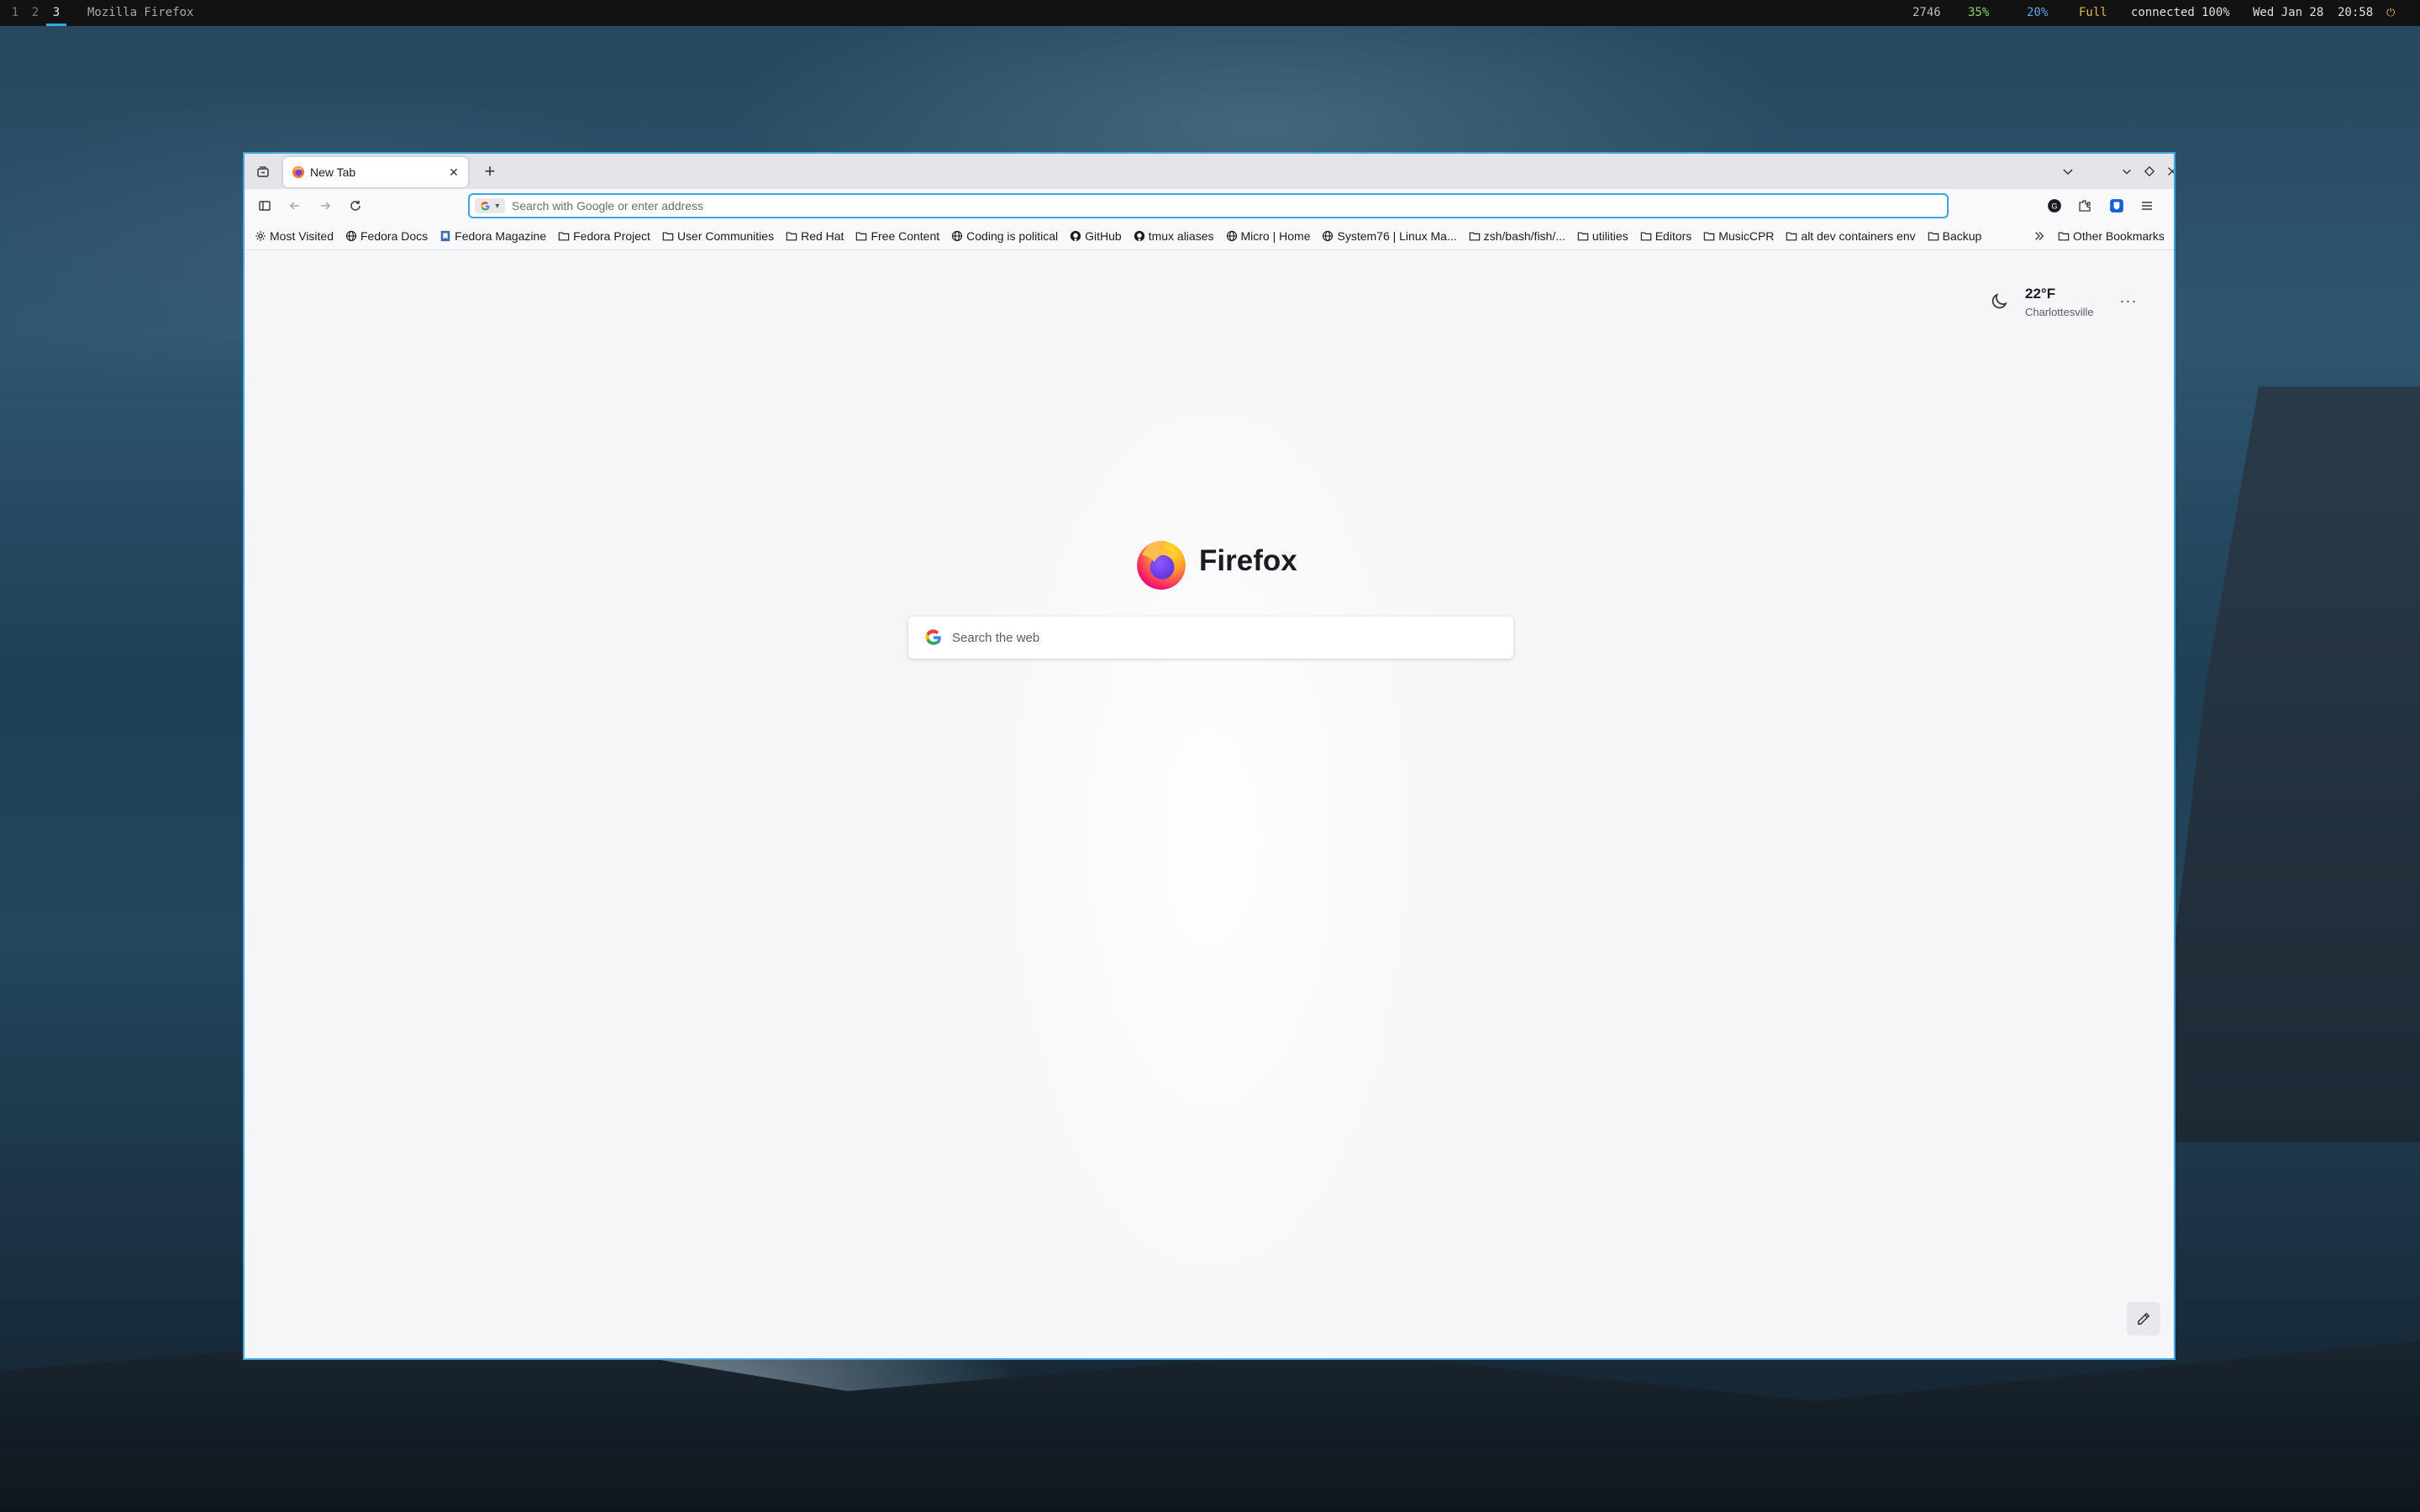 The width and height of the screenshot is (2420, 1512). I want to click on new-tab-button: +, so click(490, 171).